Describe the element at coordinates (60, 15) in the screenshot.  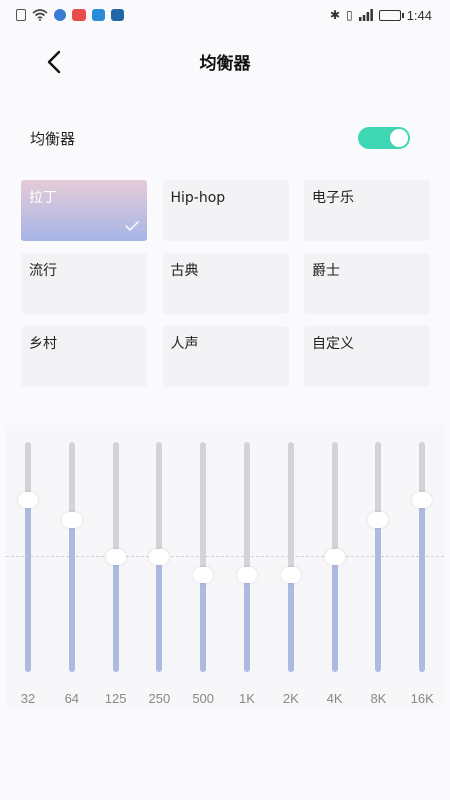
I see `music-app-icon` at that location.